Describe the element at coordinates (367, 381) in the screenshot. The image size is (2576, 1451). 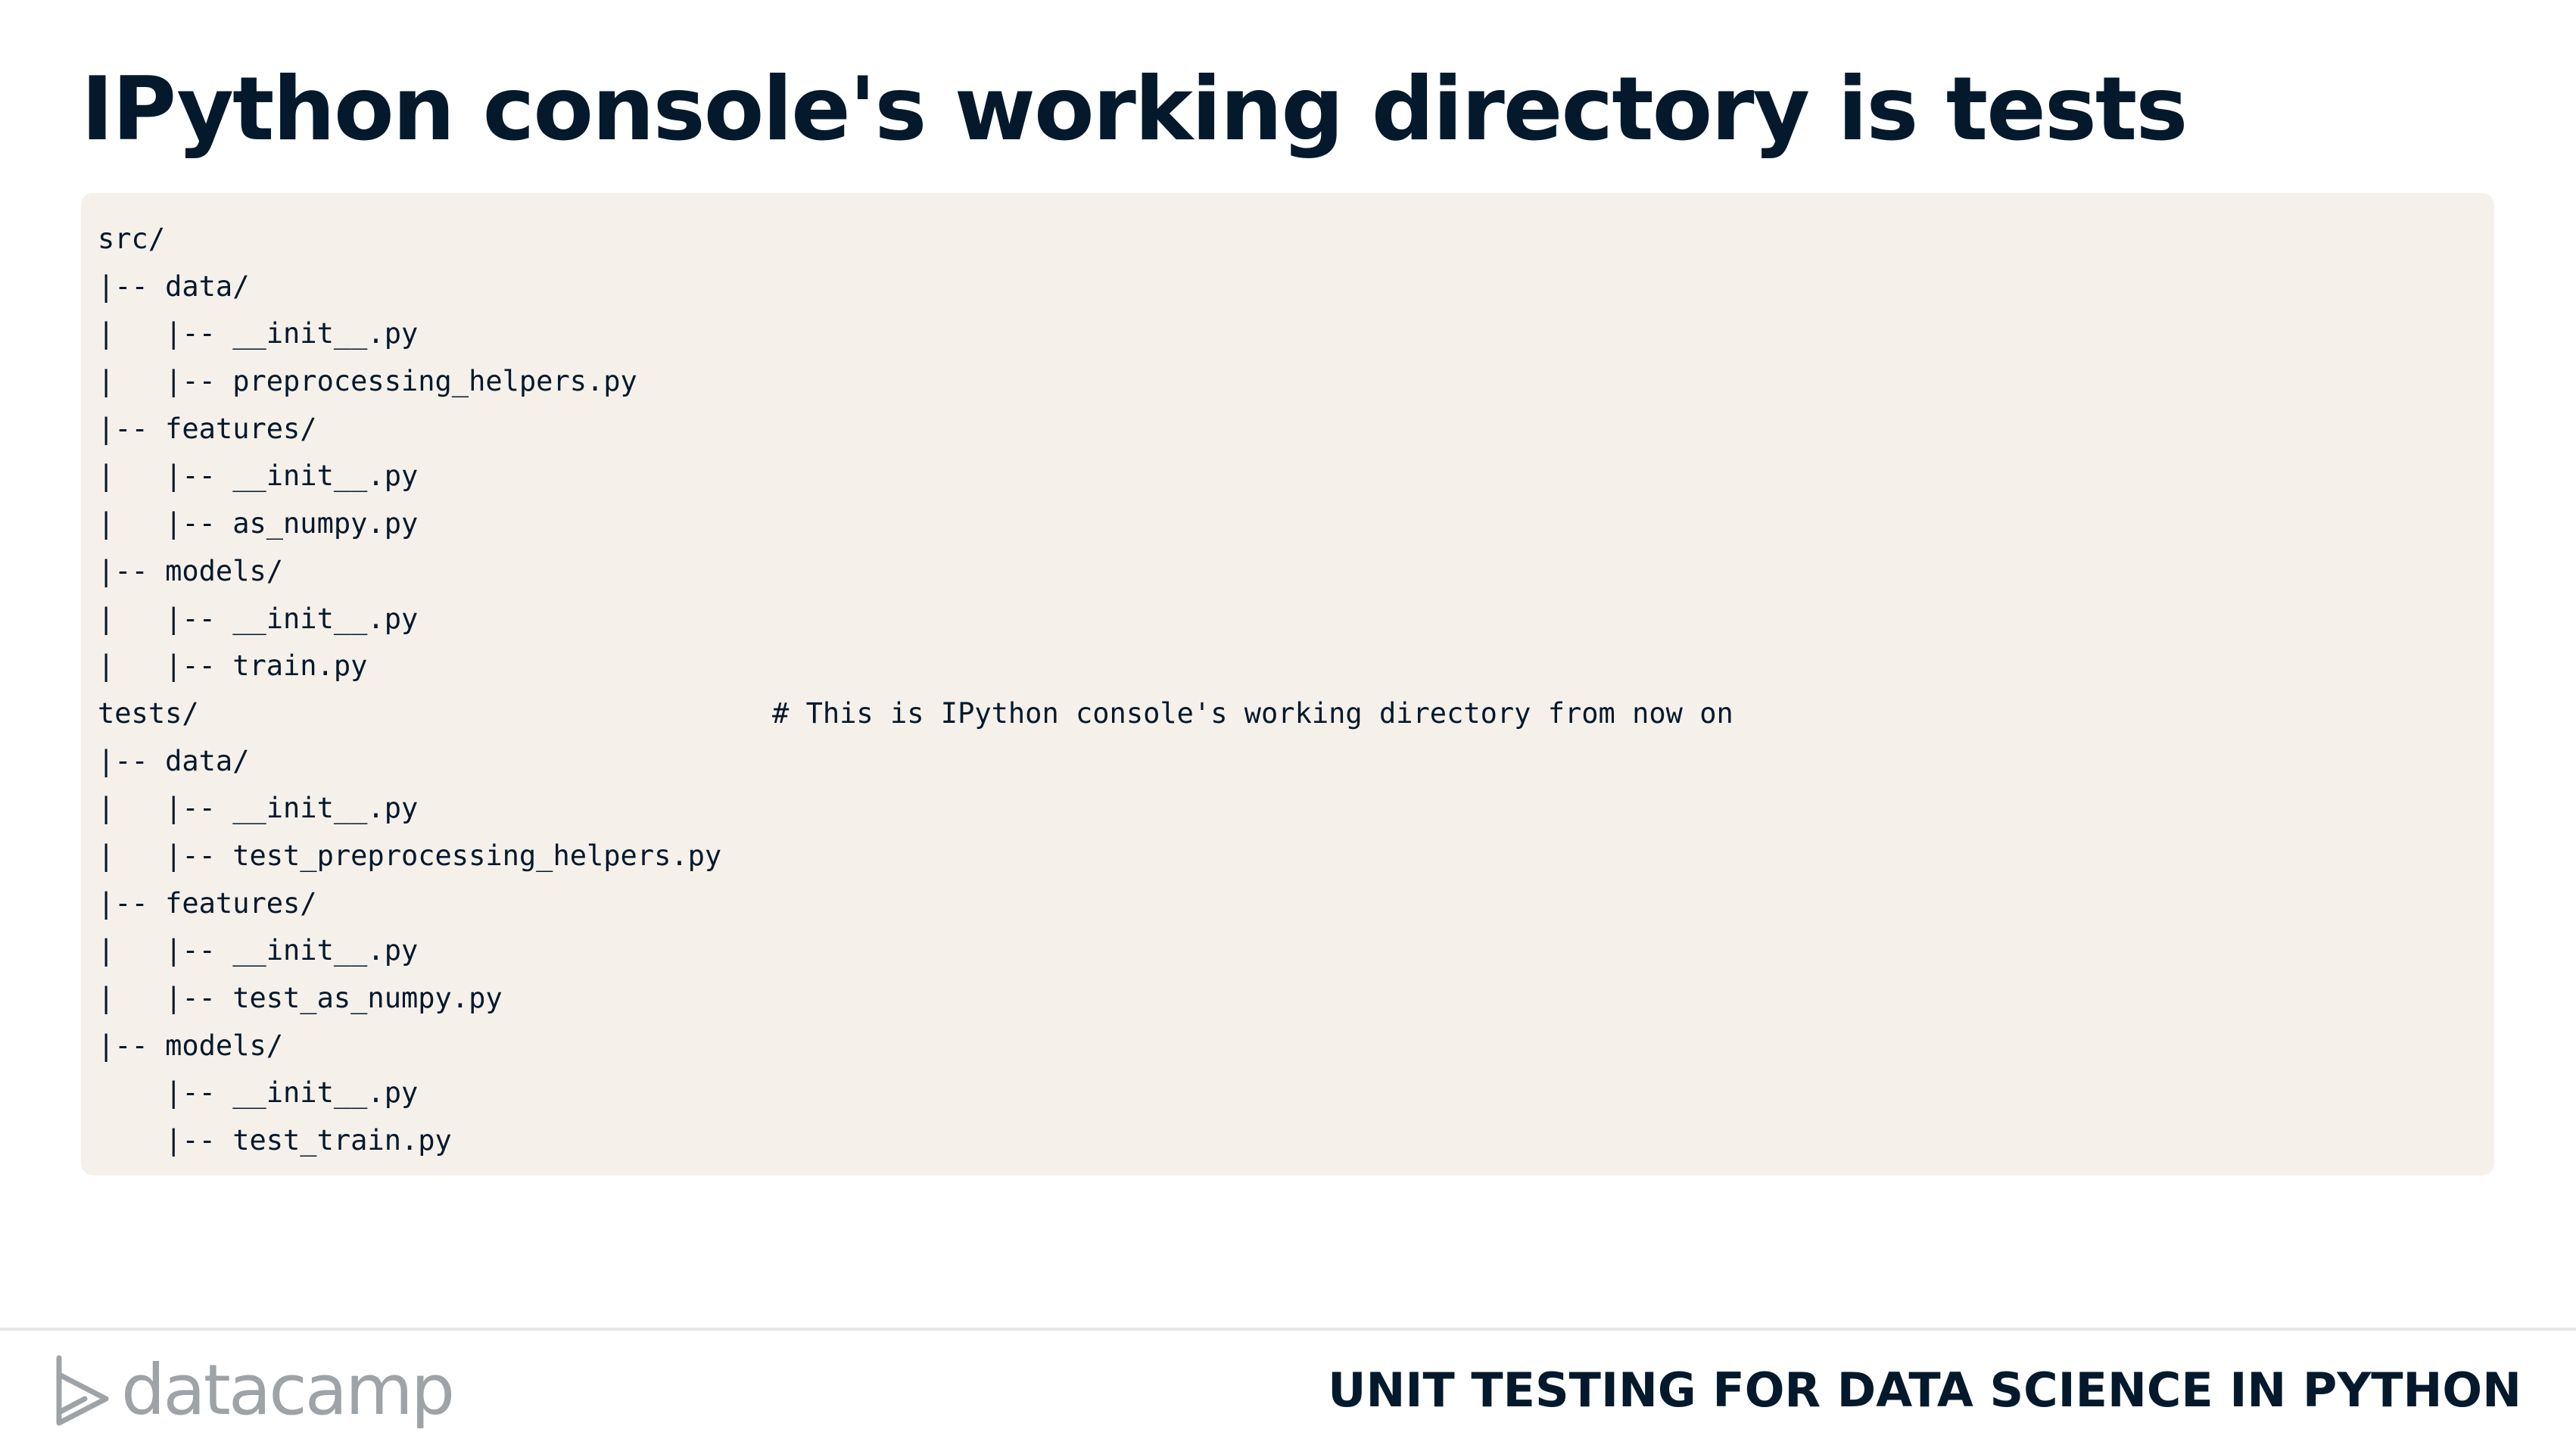
I see `code-line: | |-- preprocessing_helpers.py` at that location.